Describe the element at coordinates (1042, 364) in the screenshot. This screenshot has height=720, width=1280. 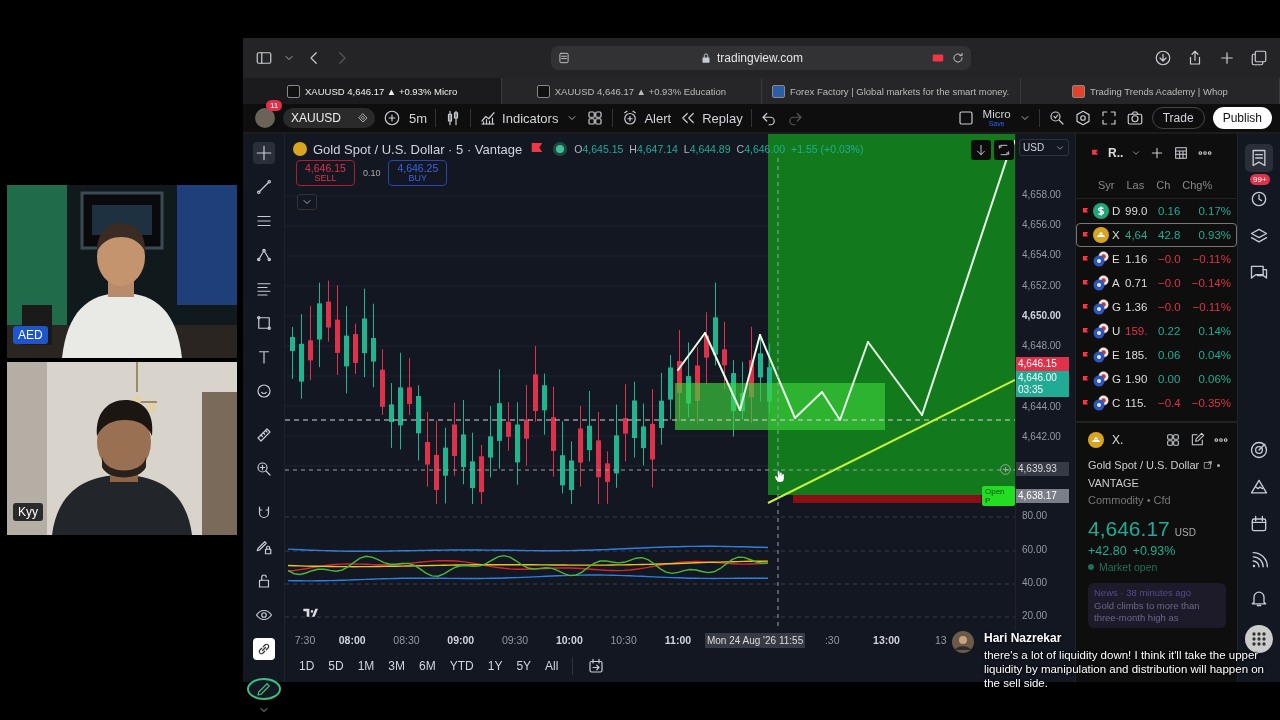
I see `price-tag: 4,646.15` at that location.